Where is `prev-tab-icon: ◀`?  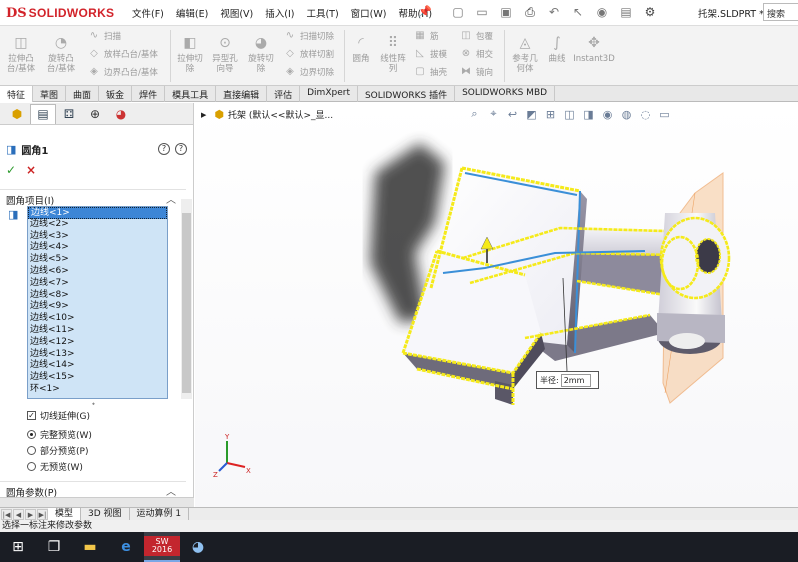 prev-tab-icon: ◀ is located at coordinates (18, 514).